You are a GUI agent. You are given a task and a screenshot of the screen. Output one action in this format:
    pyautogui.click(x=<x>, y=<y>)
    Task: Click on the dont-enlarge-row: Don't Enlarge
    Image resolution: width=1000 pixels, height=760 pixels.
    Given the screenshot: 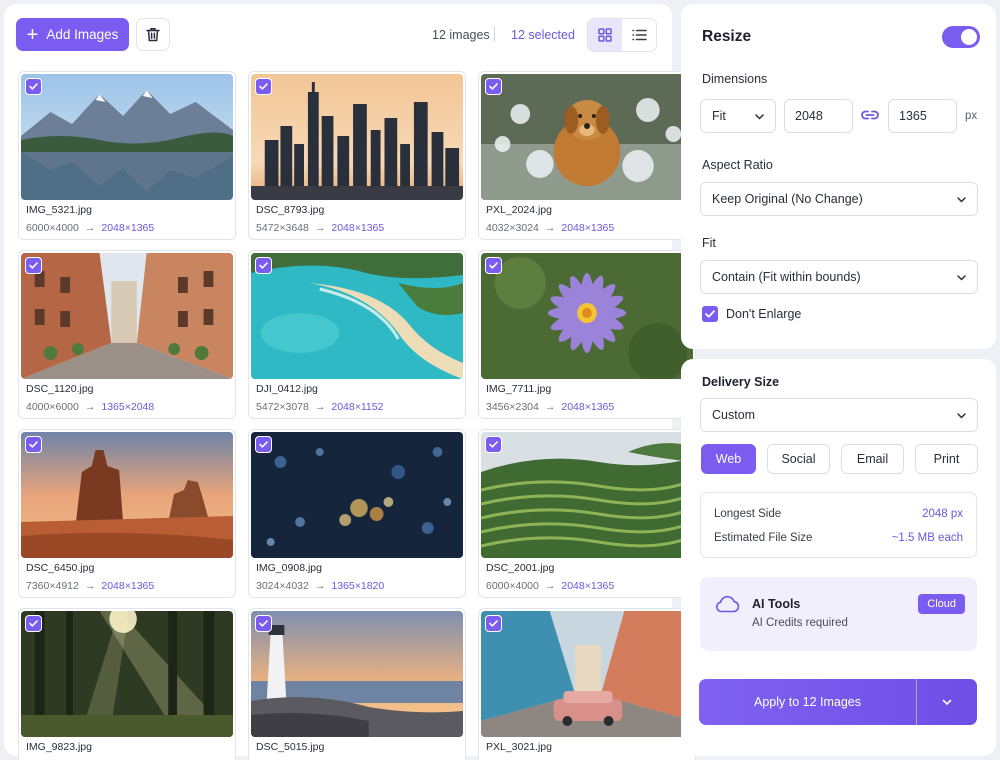 What is the action you would take?
    pyautogui.click(x=751, y=314)
    